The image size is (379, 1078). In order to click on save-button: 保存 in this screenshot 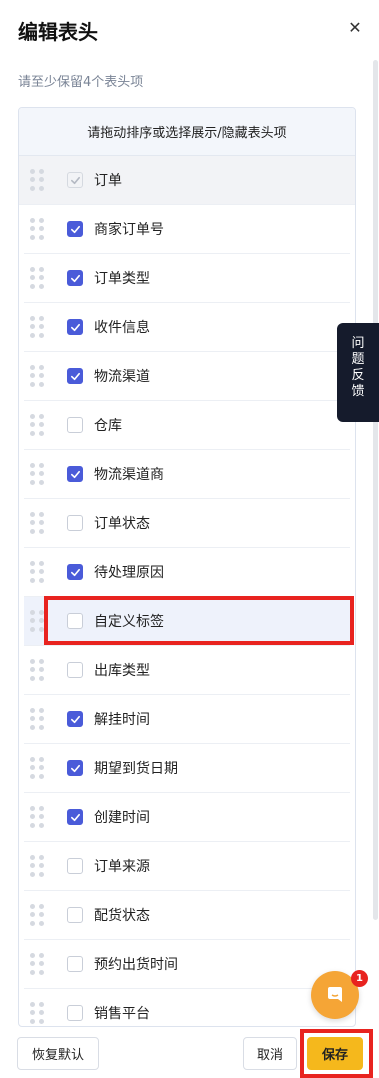, I will do `click(335, 1053)`.